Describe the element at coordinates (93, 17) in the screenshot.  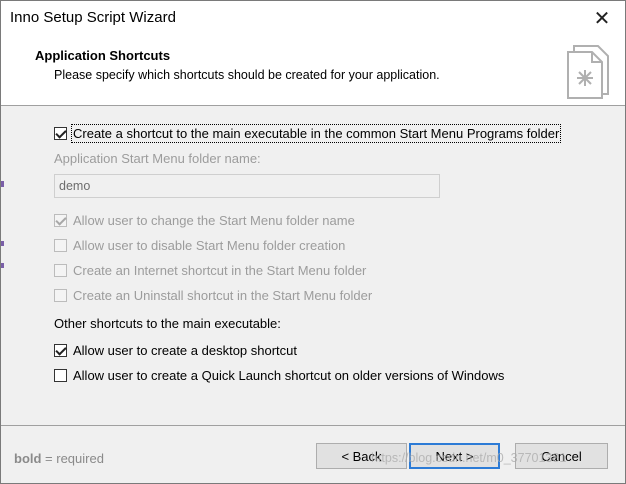
I see `window-title: Inno Setup Script Wizard` at that location.